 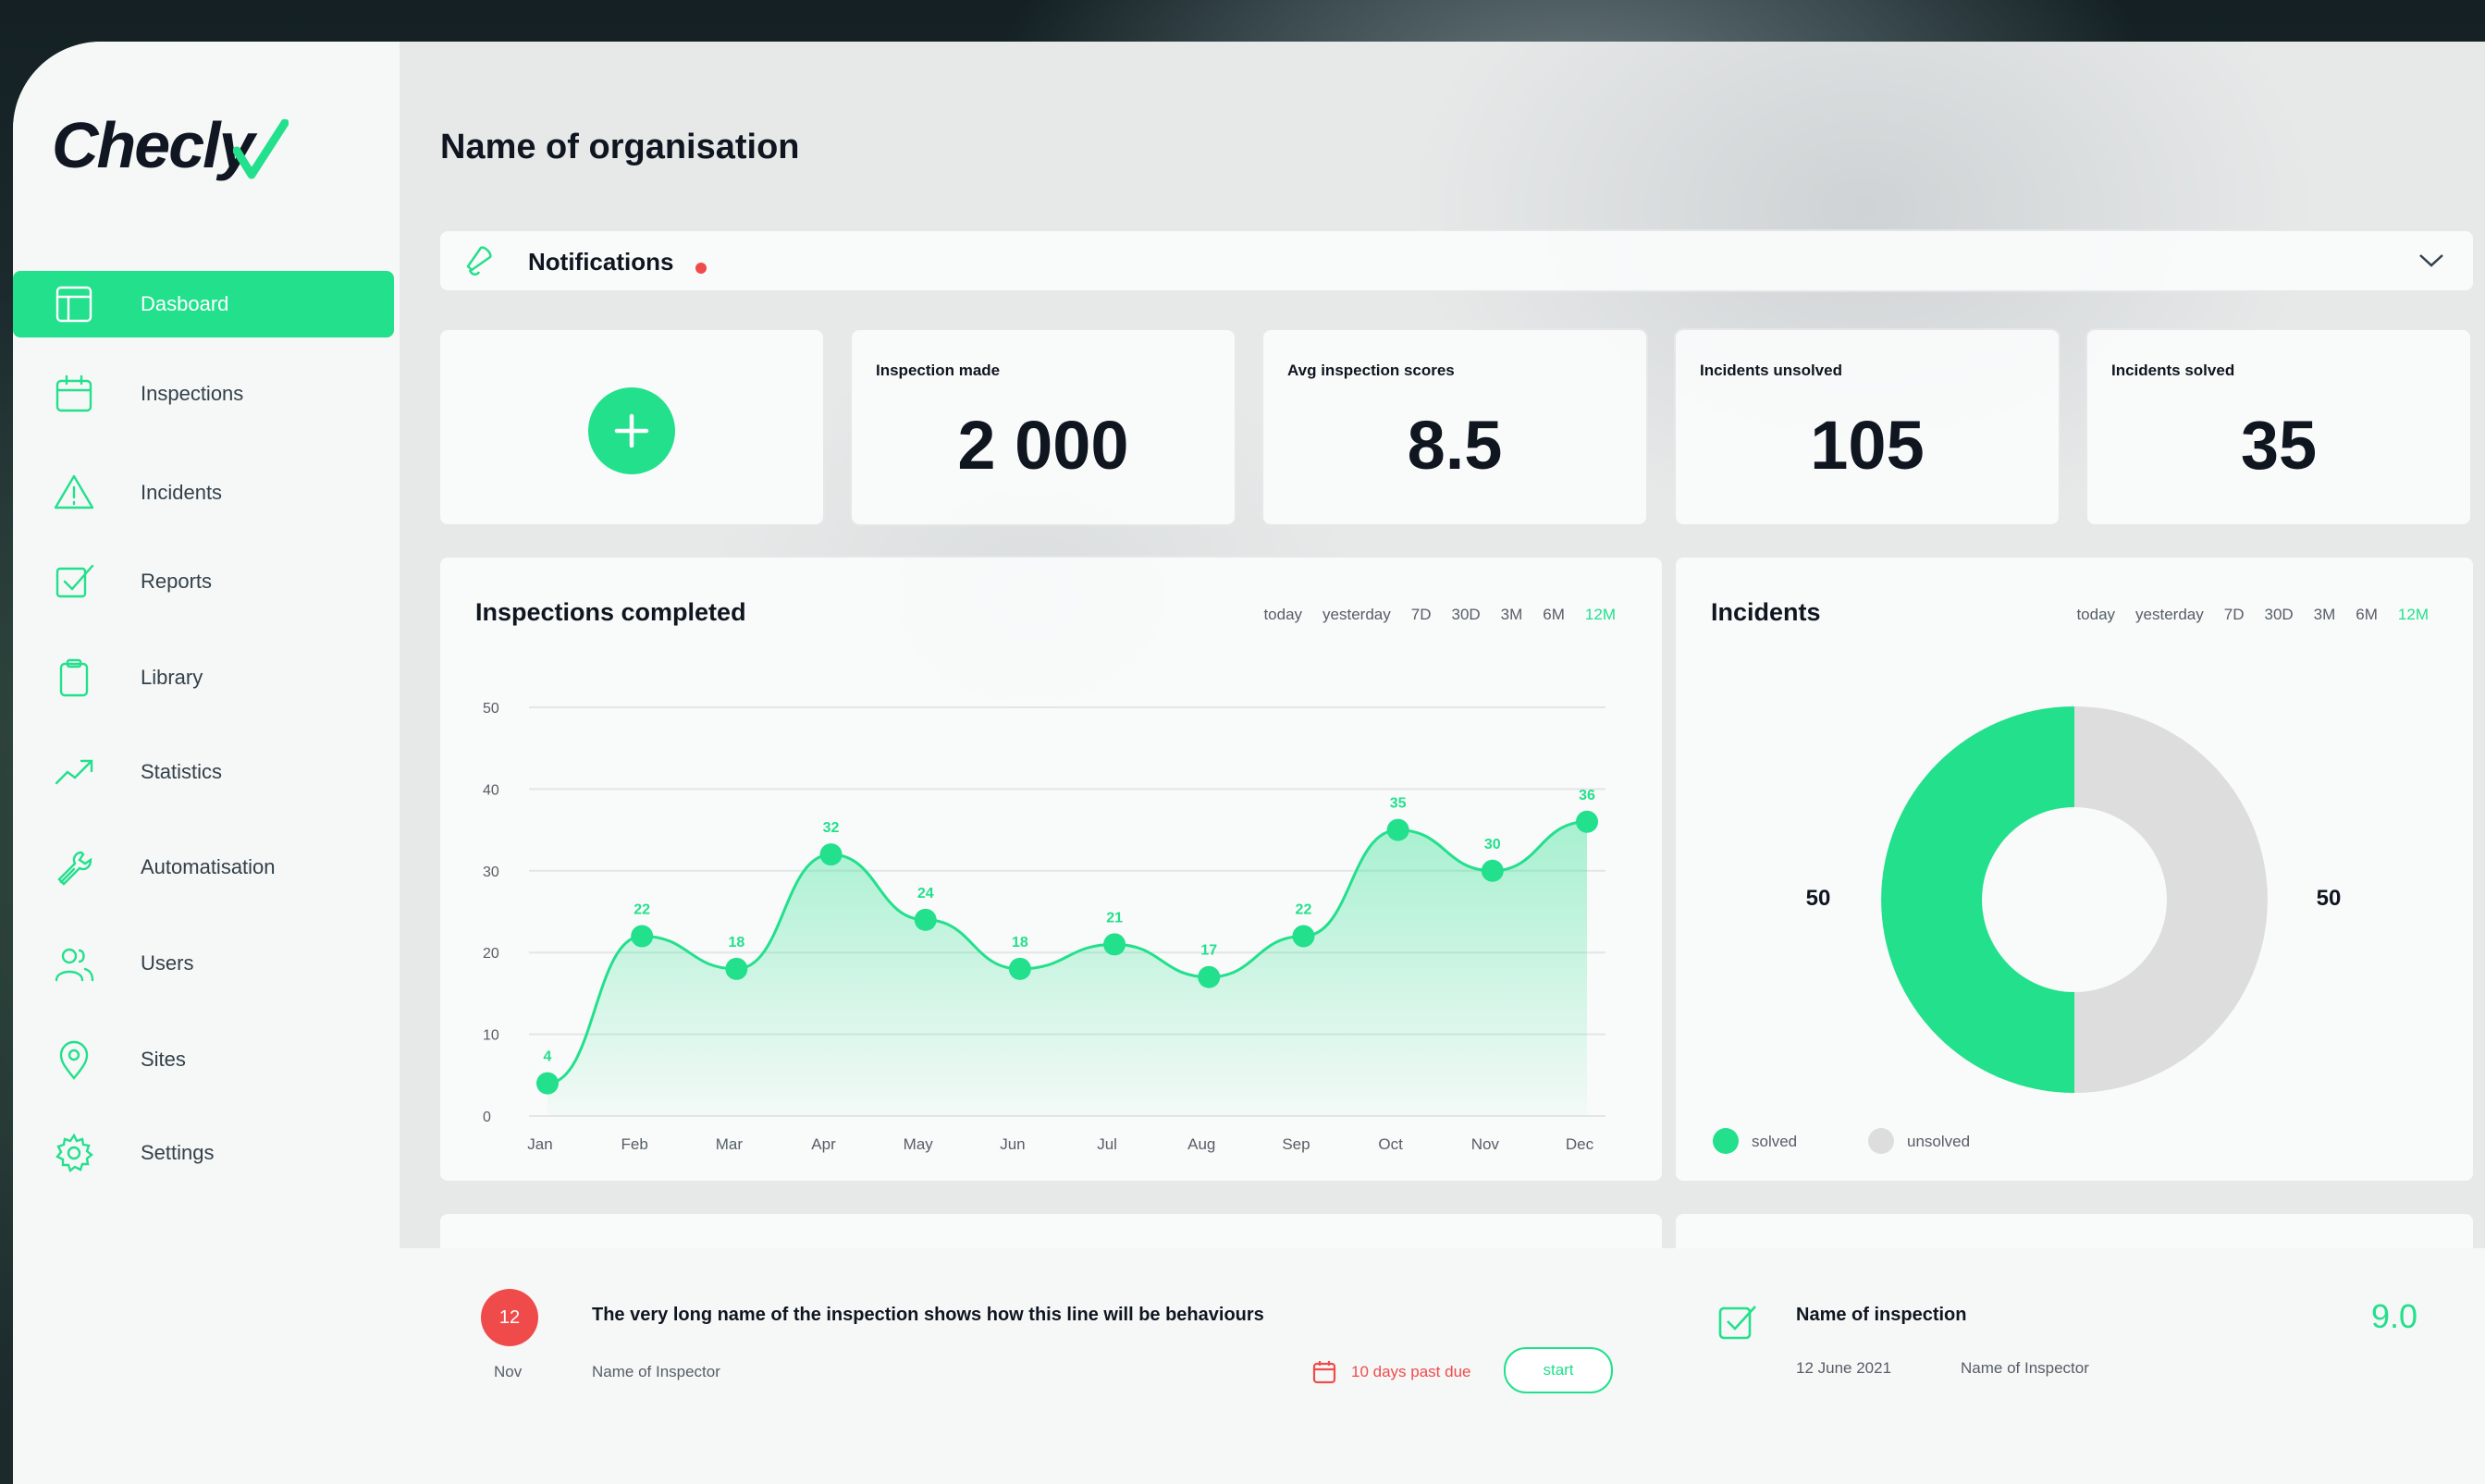 What do you see at coordinates (74, 677) in the screenshot?
I see `clipboard-icon` at bounding box center [74, 677].